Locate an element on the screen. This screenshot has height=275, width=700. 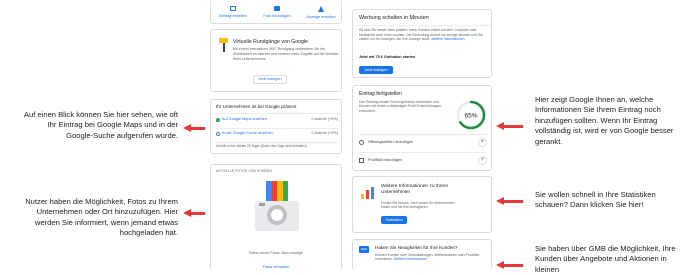
ads-title: Werbung schalten in Minuten is located at coordinates (394, 18).